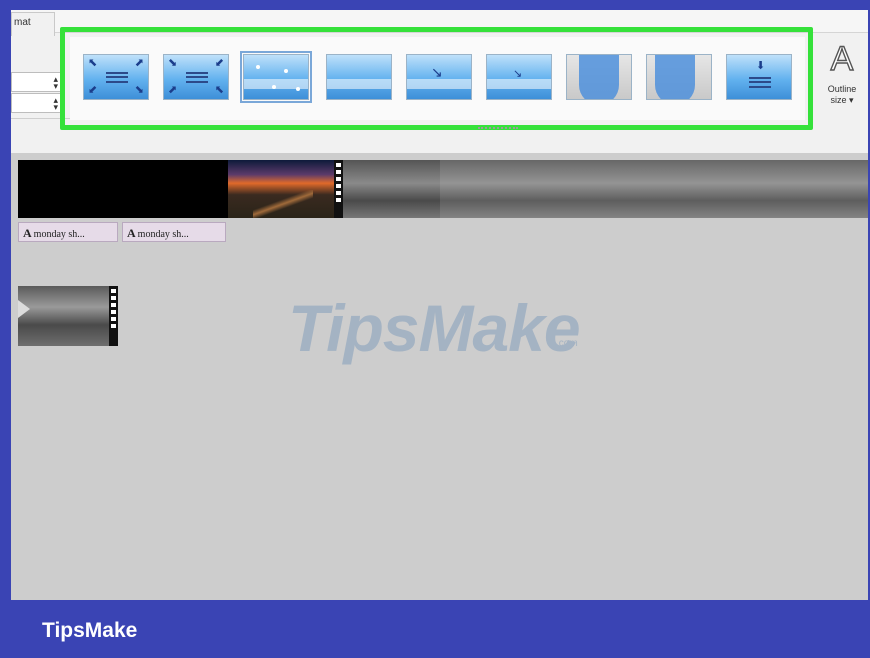 The image size is (870, 658). I want to click on tab-format: mat, so click(33, 24).